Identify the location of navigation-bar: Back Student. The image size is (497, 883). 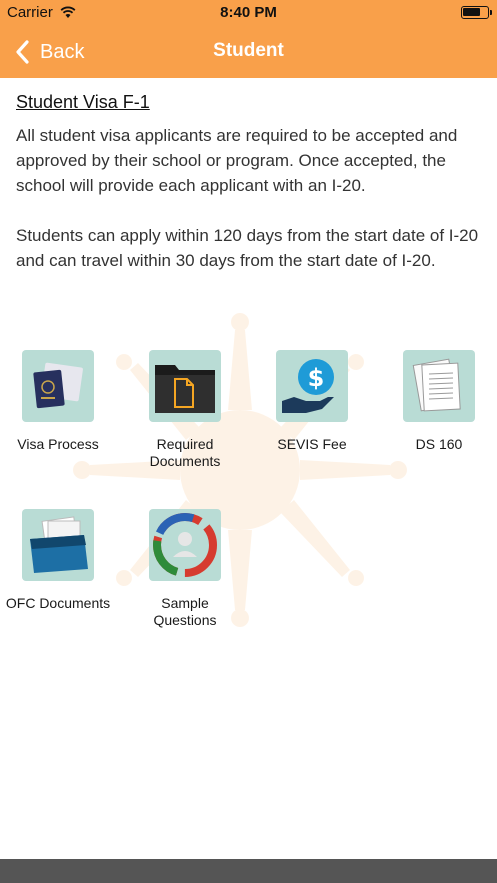
(248, 52).